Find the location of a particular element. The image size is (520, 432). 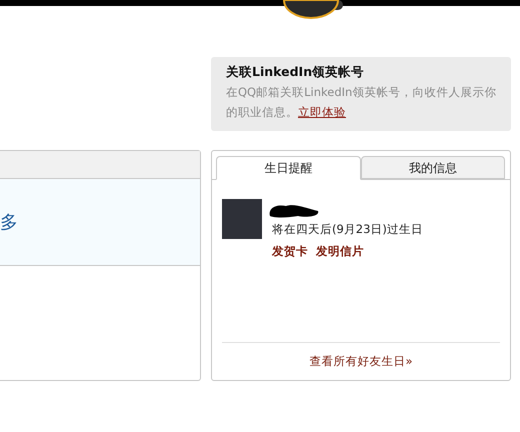

all-birthdays-link: 查看所有好友生日» is located at coordinates (361, 361).